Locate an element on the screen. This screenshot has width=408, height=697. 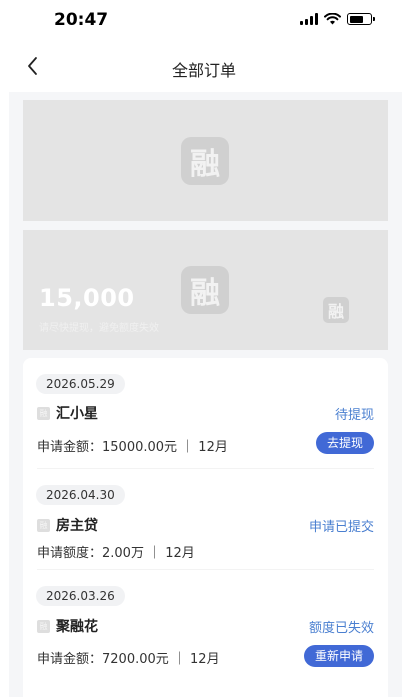
order-status: 待提现 is located at coordinates (354, 415).